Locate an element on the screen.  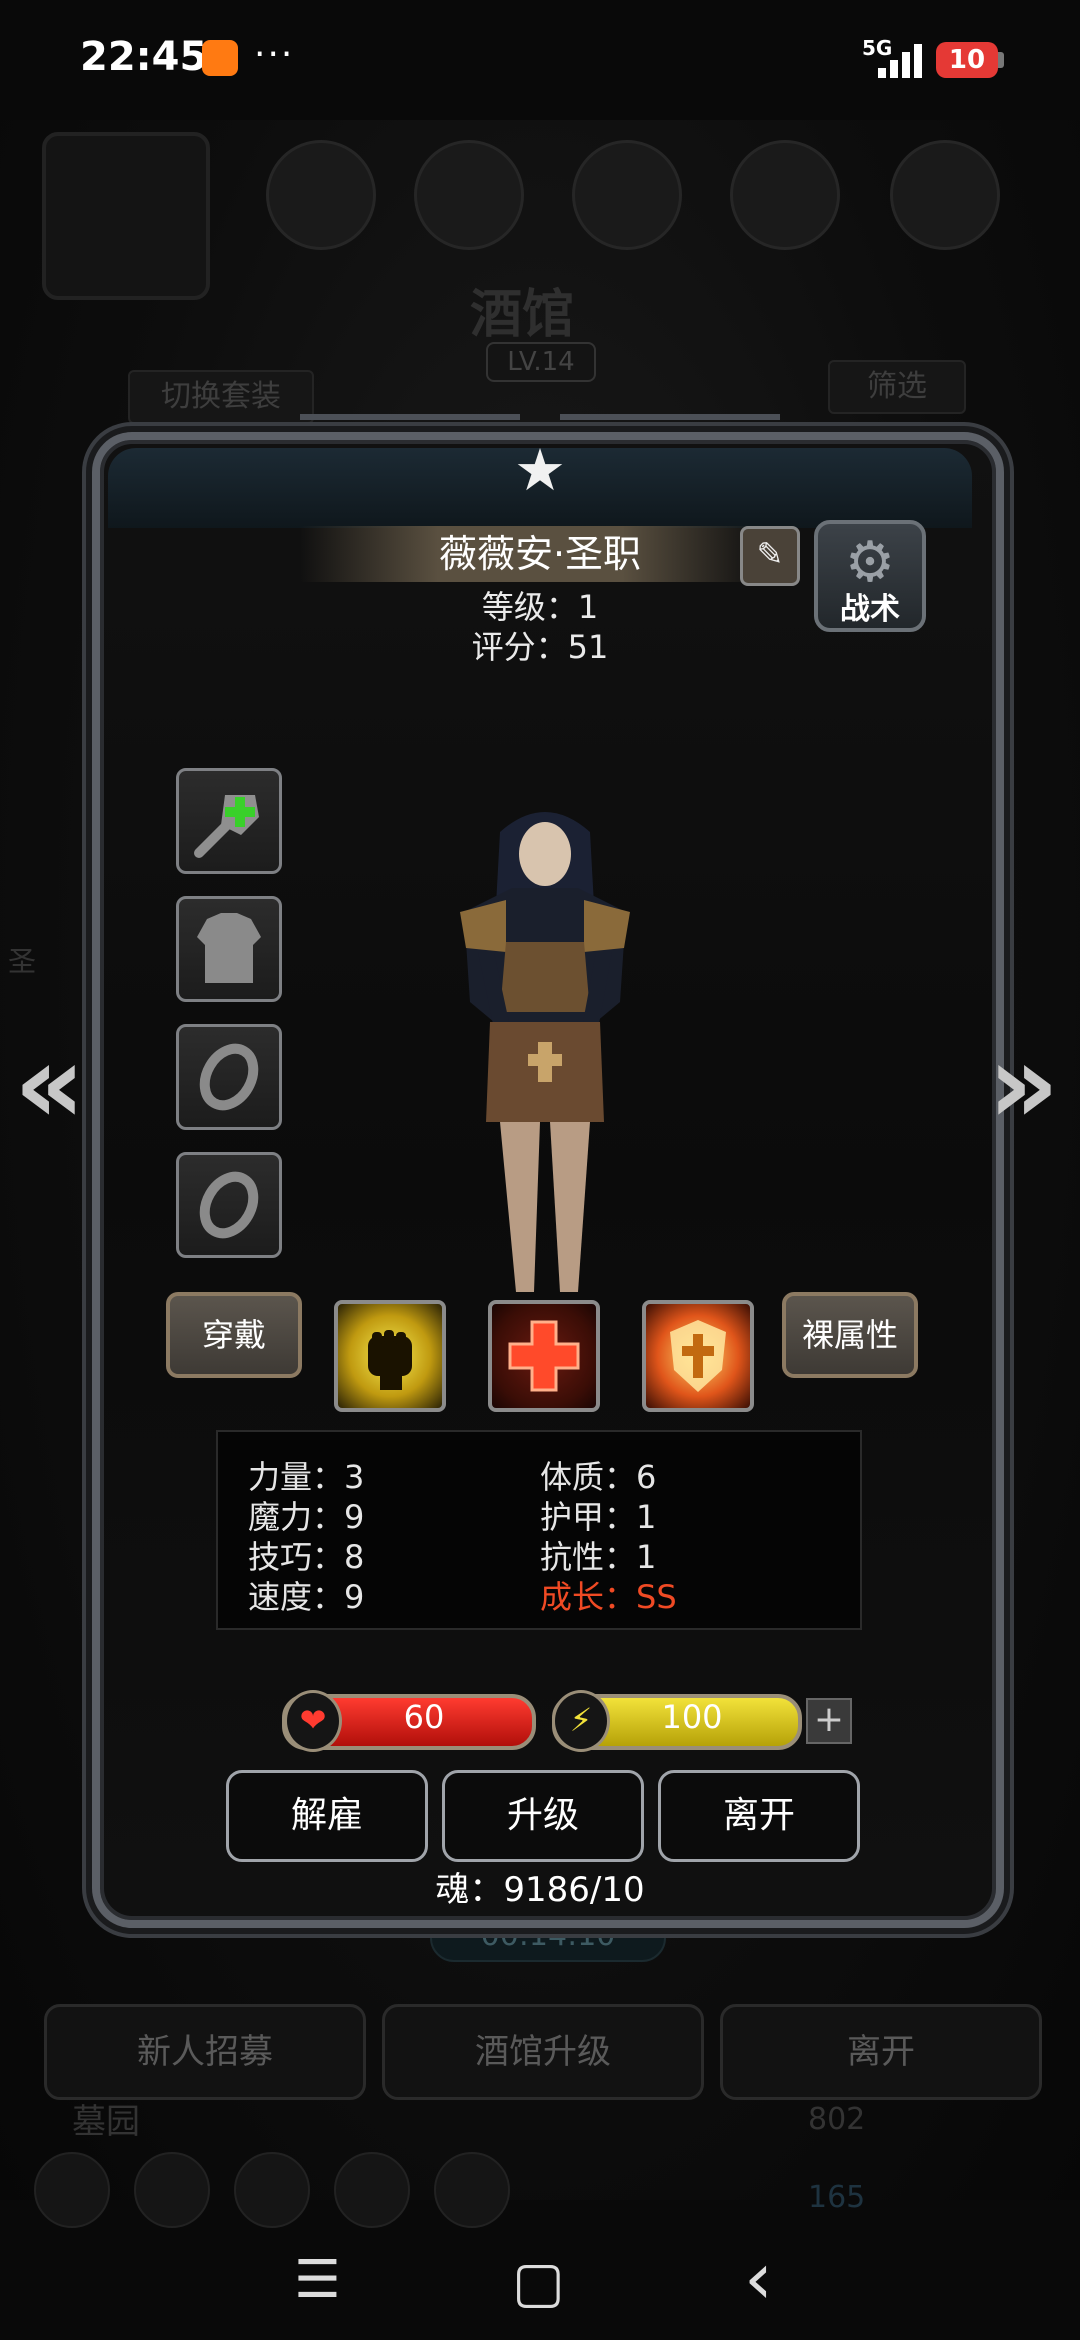
energy-value: 100 is located at coordinates (692, 1717).